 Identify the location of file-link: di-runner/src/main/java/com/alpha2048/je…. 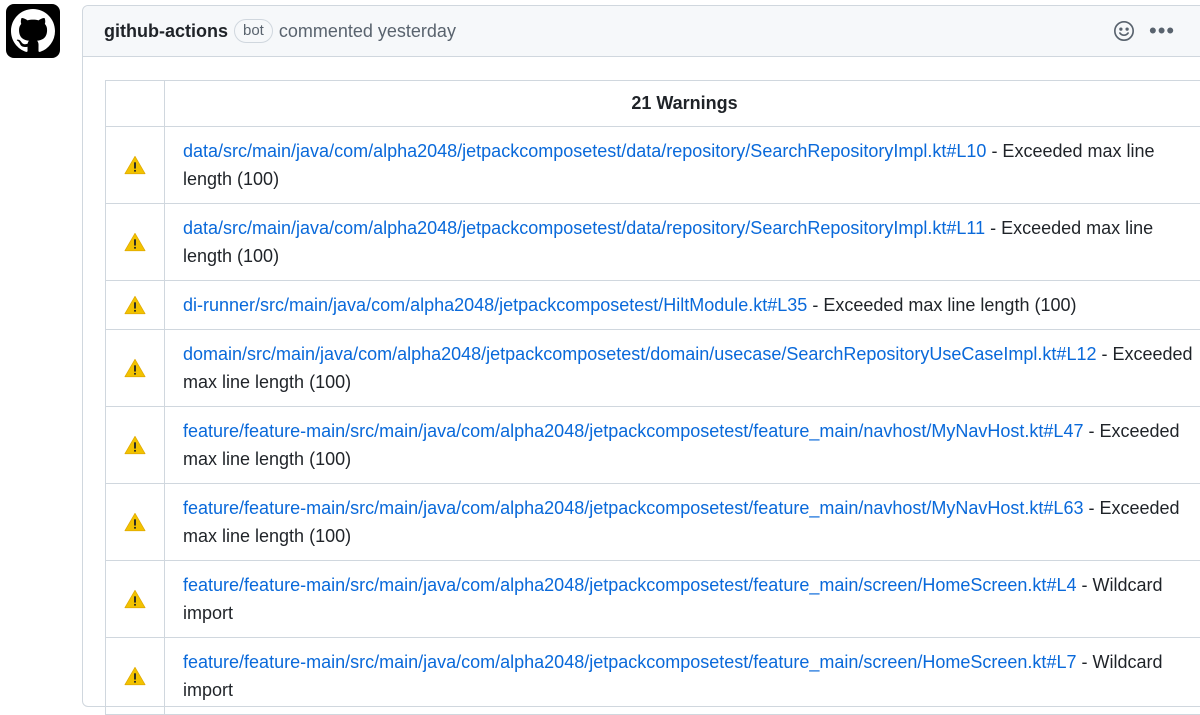
(495, 305).